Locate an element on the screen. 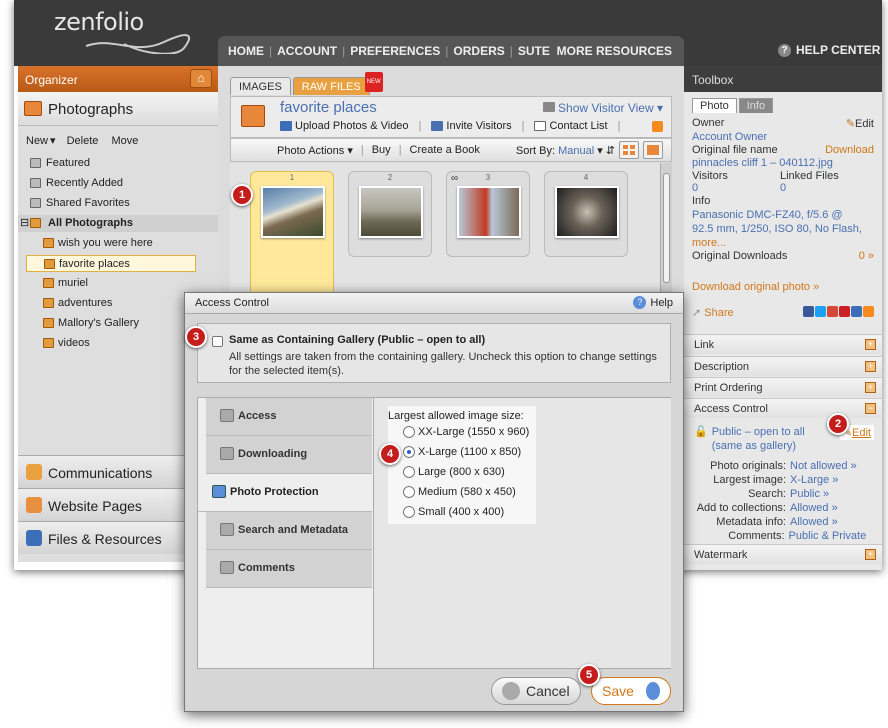 This screenshot has height=728, width=888. delete-button: Delete is located at coordinates (83, 141).